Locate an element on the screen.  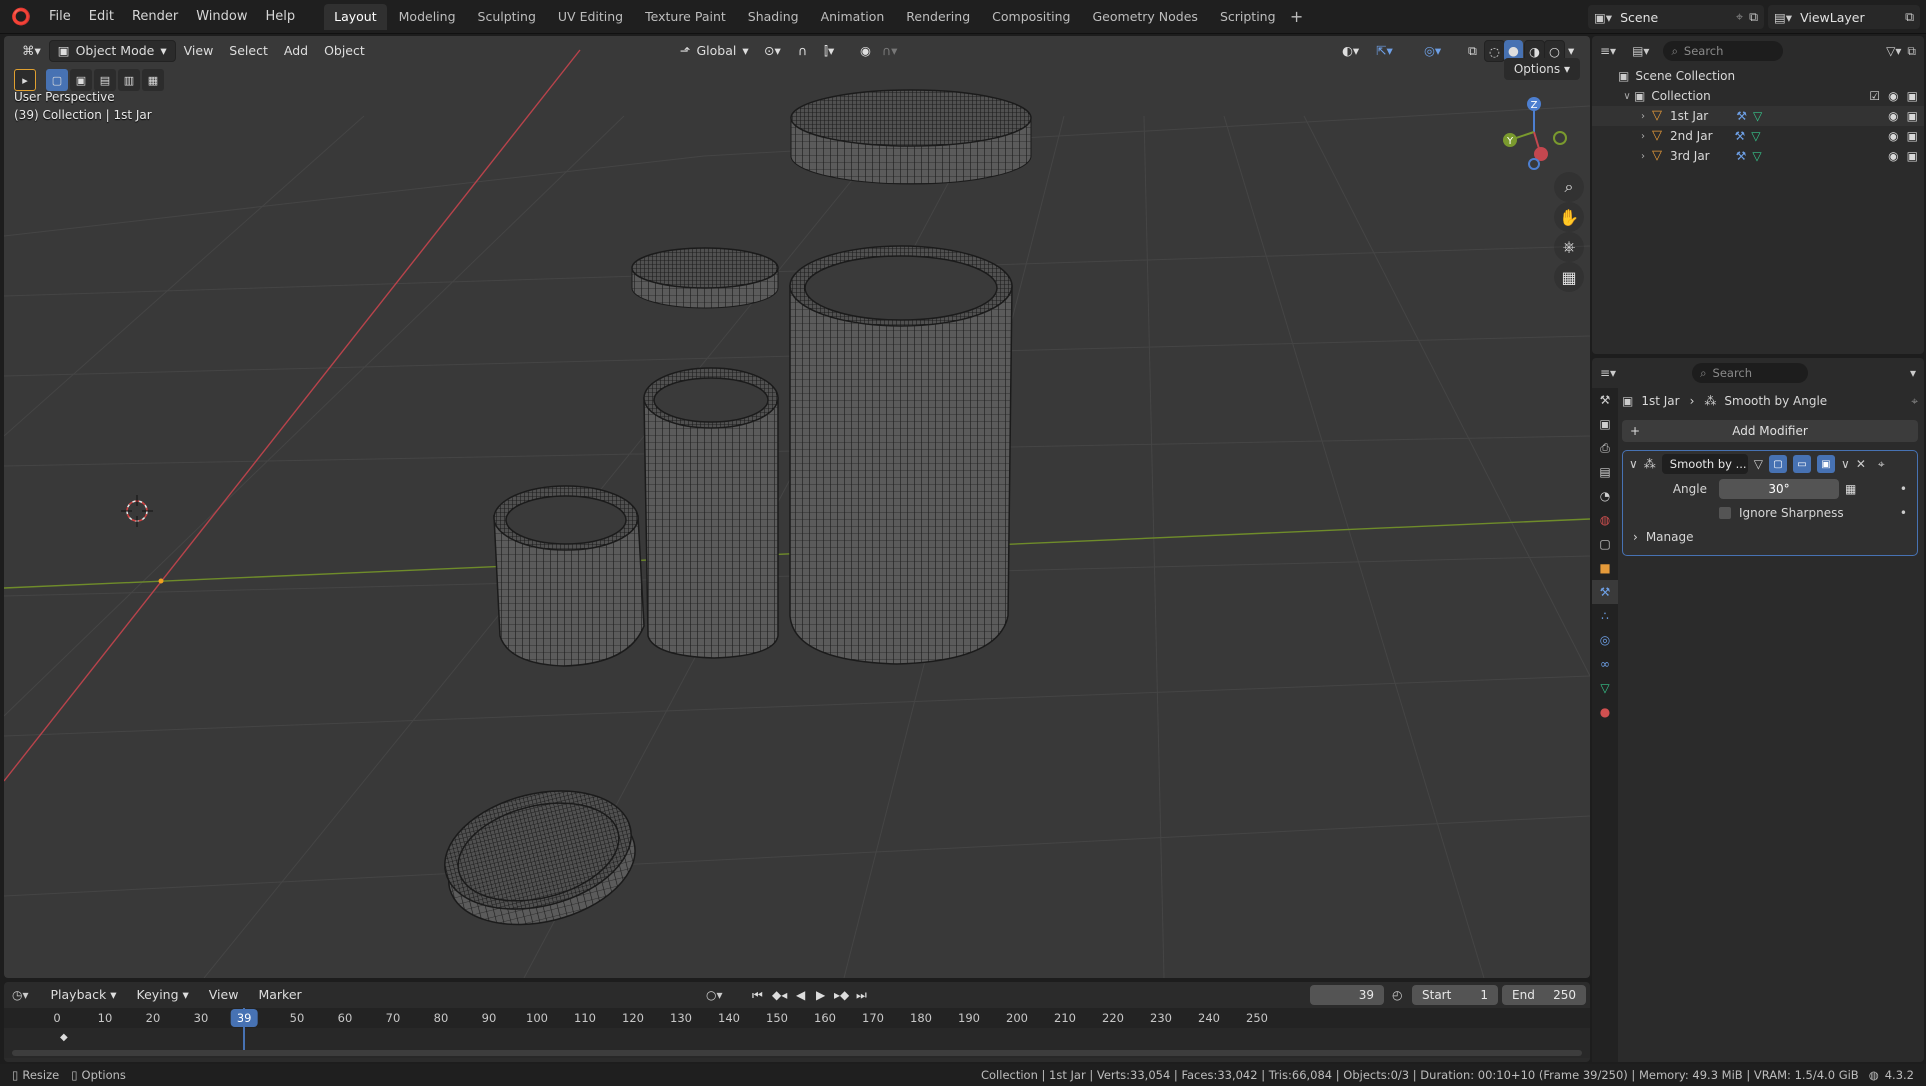
viewport-display-icon: ▭ is located at coordinates (1802, 464).